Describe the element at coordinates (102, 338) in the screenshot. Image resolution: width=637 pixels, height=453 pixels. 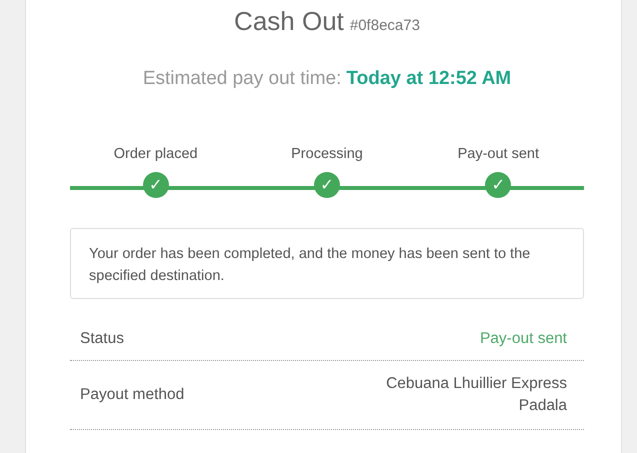
I see `detail-label: Status` at that location.